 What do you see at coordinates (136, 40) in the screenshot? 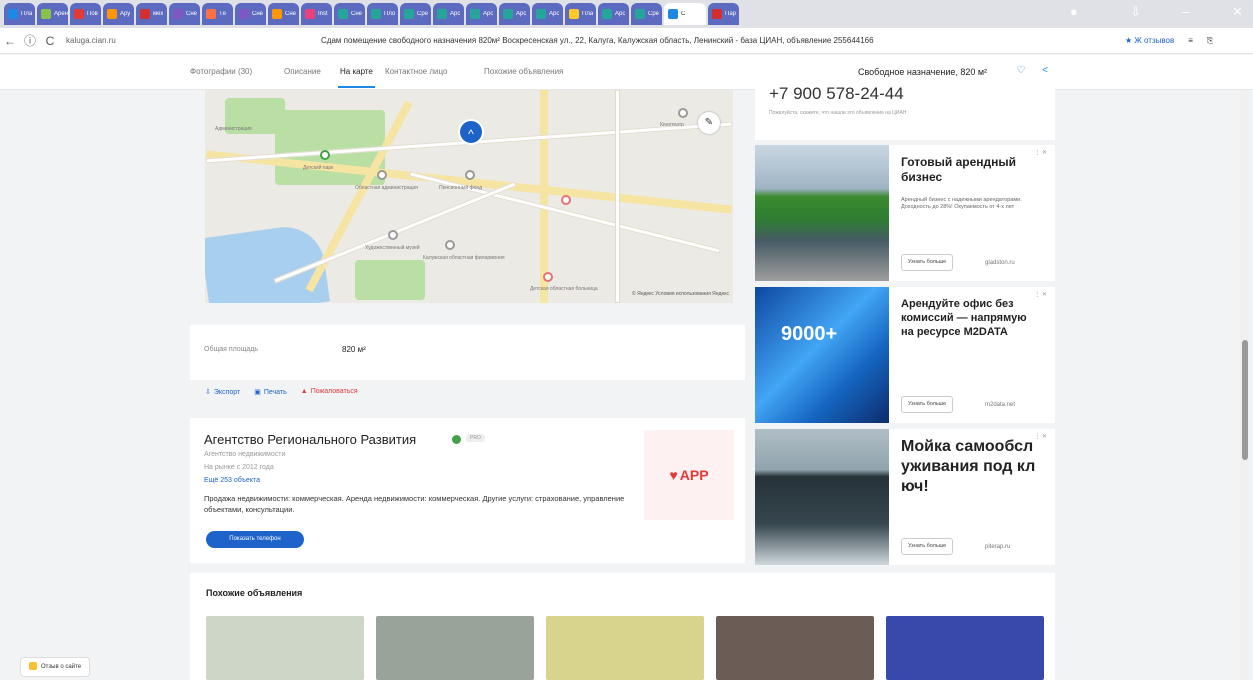
I see `address-bar: kaluga.cian.ru` at bounding box center [136, 40].